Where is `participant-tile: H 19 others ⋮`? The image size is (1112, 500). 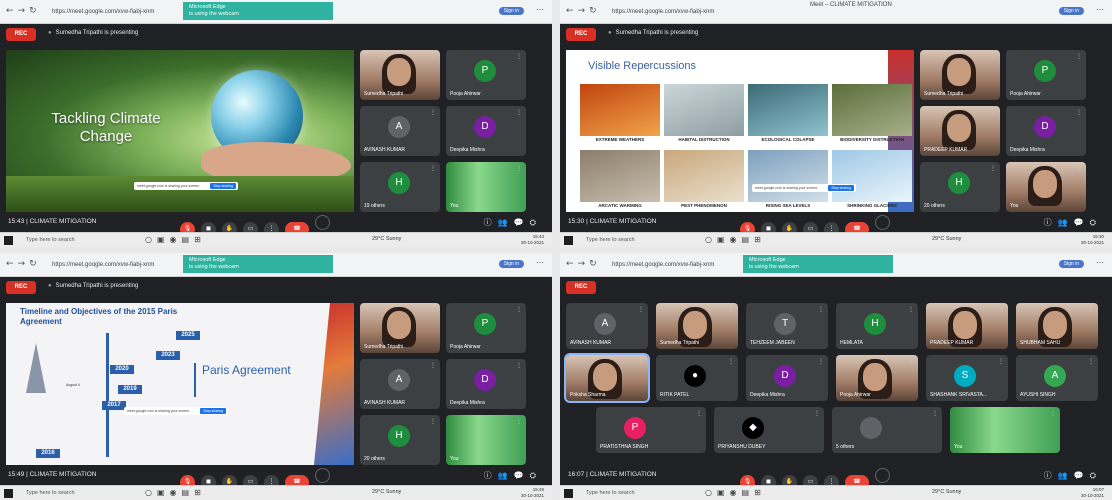 participant-tile: H 19 others ⋮ is located at coordinates (400, 187).